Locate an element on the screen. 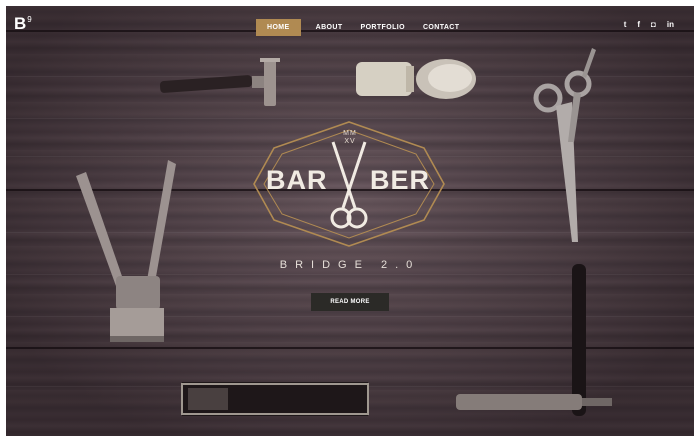  nav-item-portfolio: PORTFOLIO is located at coordinates (383, 27).